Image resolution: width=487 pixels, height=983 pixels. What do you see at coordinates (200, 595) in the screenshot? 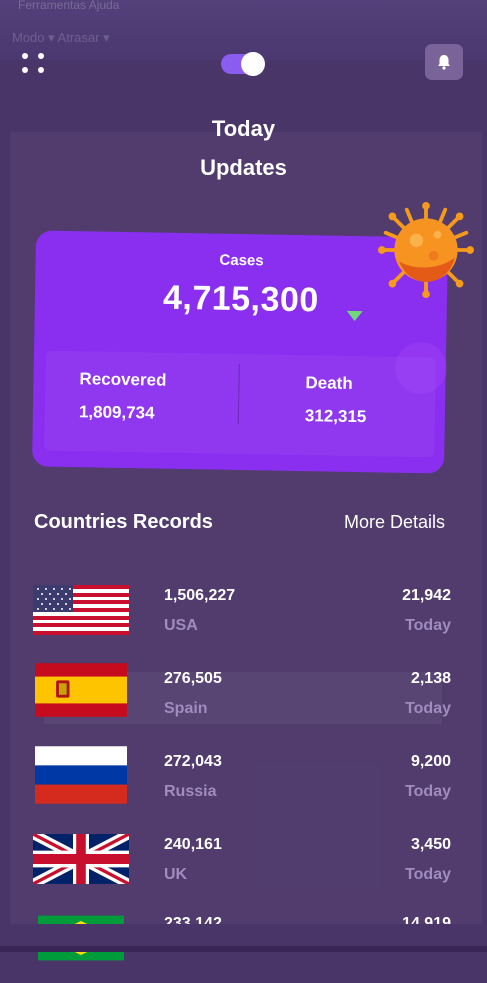
I see `country-cases: 1,506,227` at bounding box center [200, 595].